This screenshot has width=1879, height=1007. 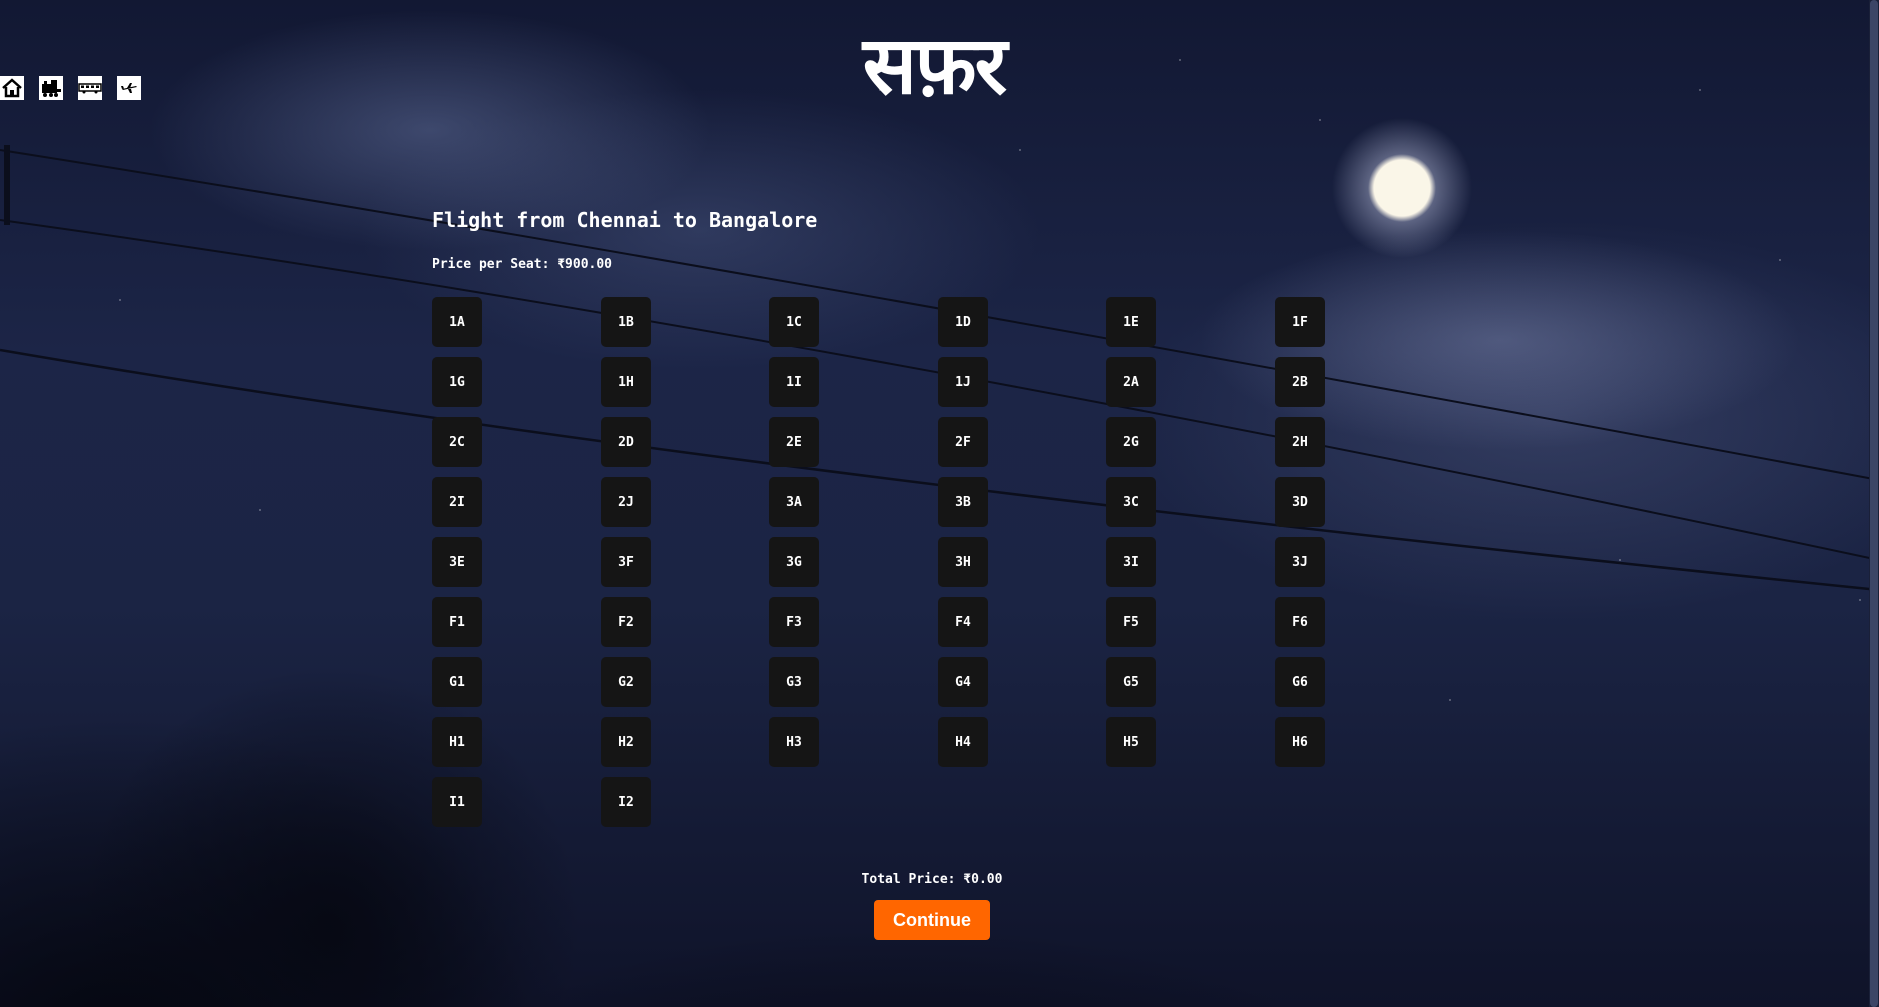 I want to click on seat-button: 3B, so click(x=963, y=502).